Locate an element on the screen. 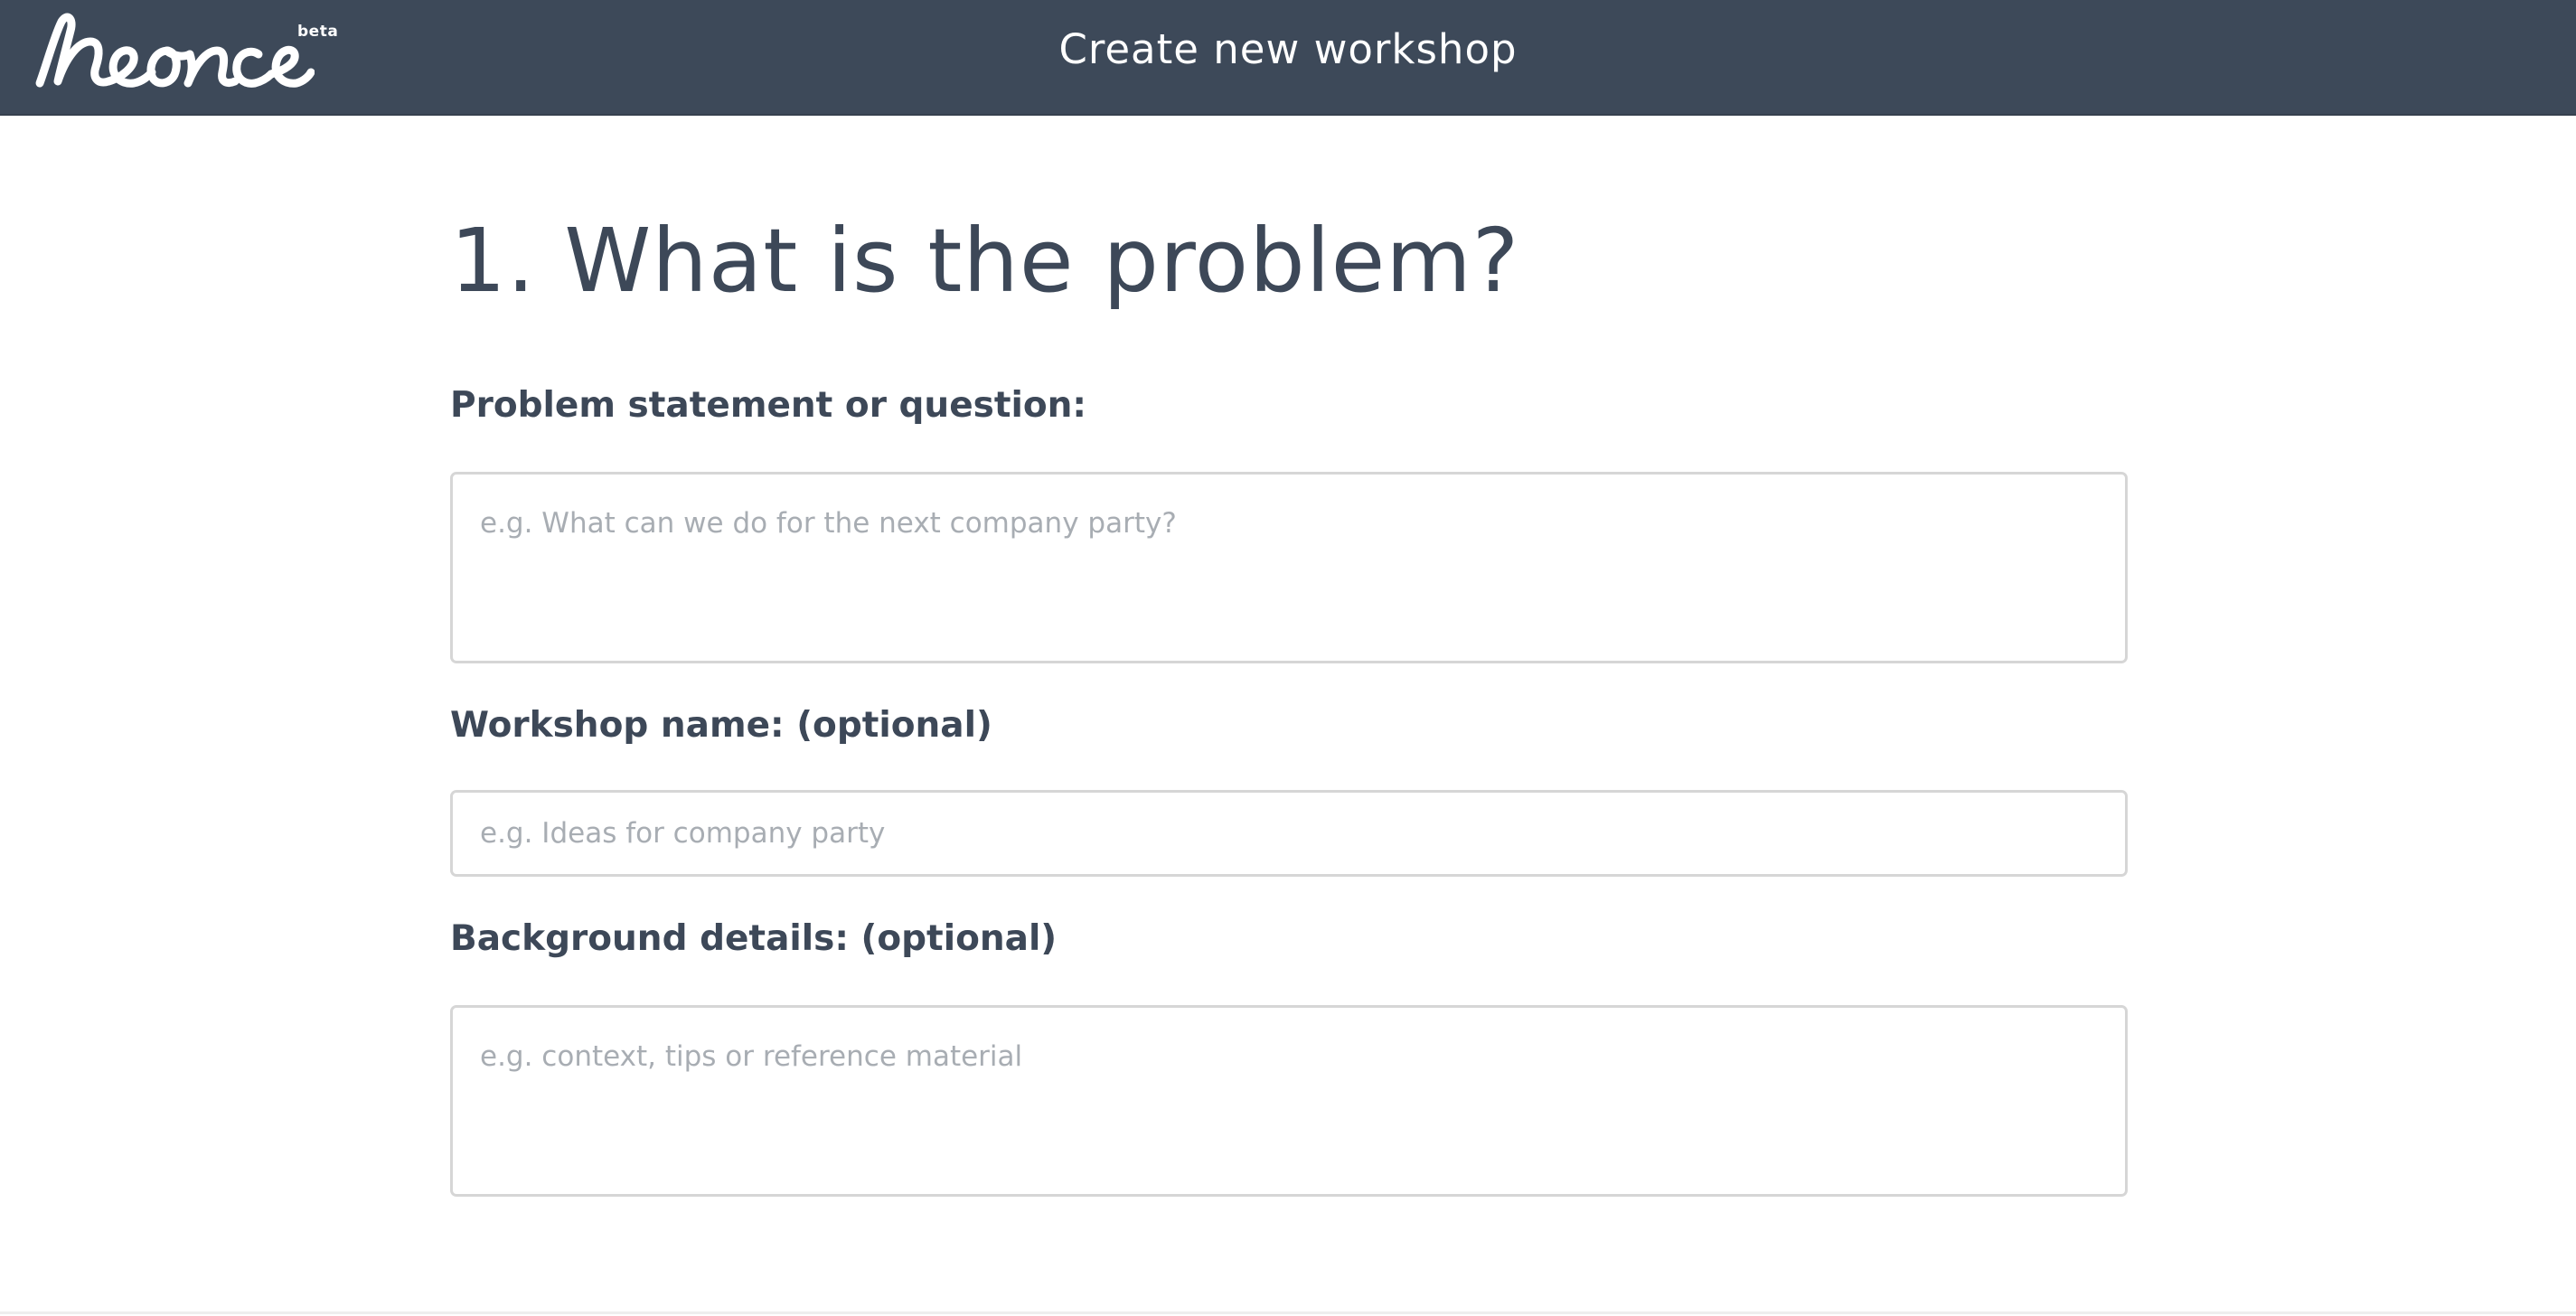  bottom-divider is located at coordinates (1288, 1313).